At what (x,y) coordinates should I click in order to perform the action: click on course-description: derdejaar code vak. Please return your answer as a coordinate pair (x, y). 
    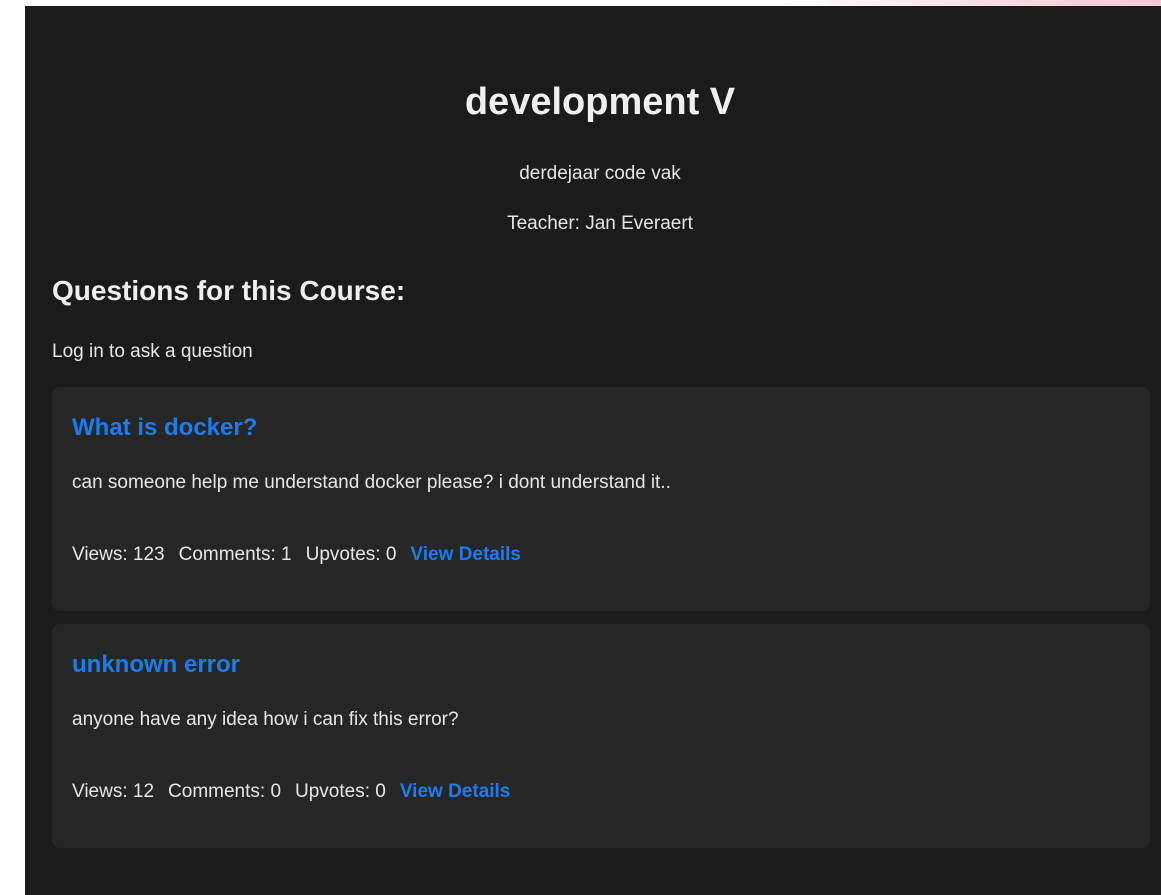
    Looking at the image, I should click on (600, 173).